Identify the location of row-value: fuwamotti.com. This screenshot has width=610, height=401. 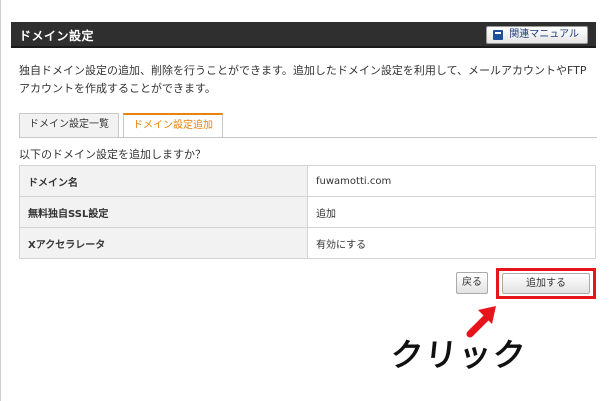
(451, 181).